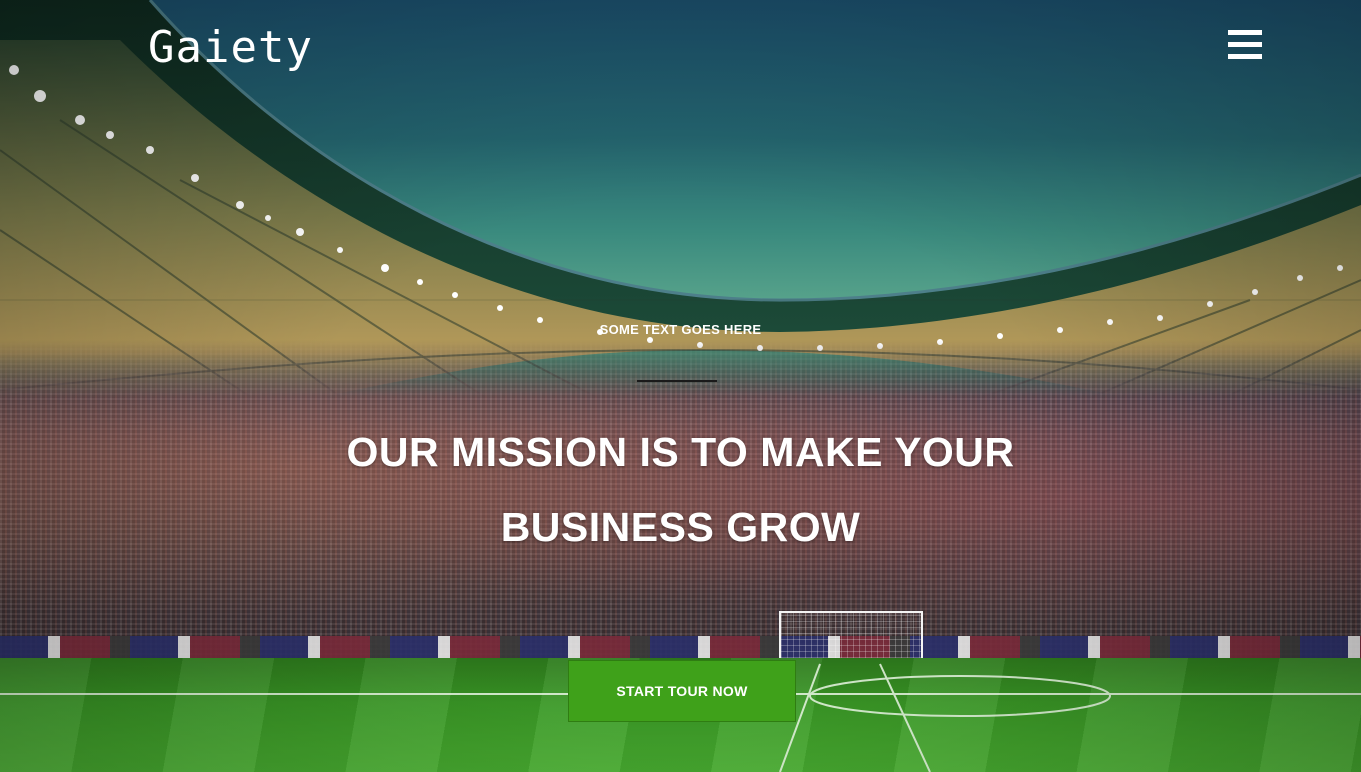 The width and height of the screenshot is (1361, 772). I want to click on start-tour-button: START TOUR NOW, so click(682, 691).